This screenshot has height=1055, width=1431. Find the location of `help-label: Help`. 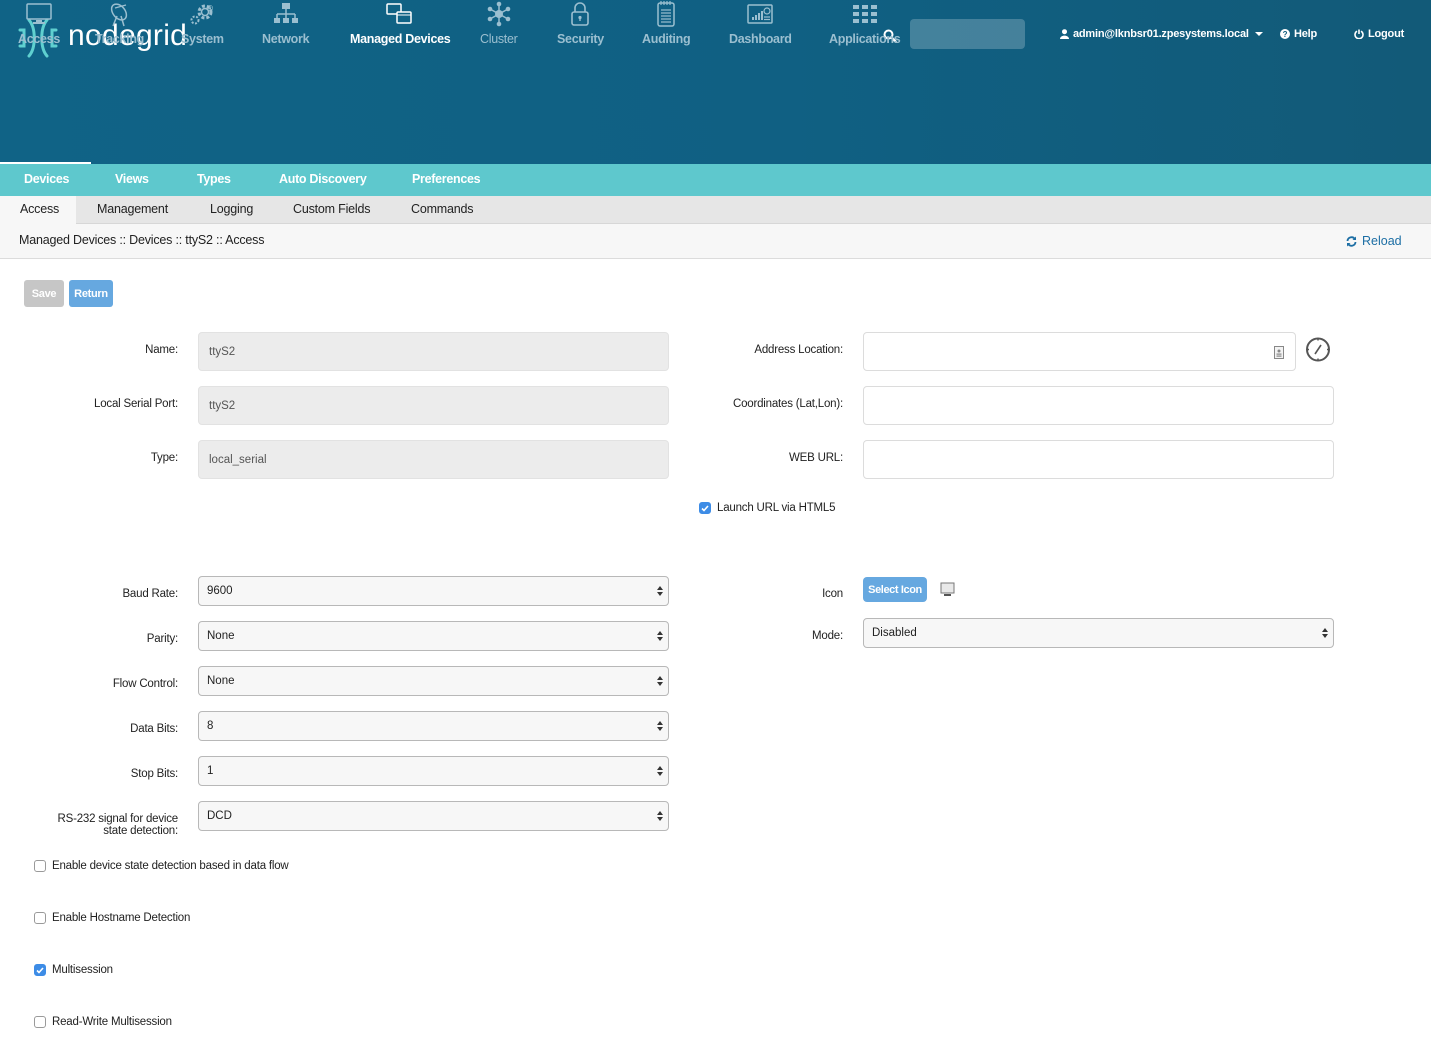

help-label: Help is located at coordinates (1306, 34).